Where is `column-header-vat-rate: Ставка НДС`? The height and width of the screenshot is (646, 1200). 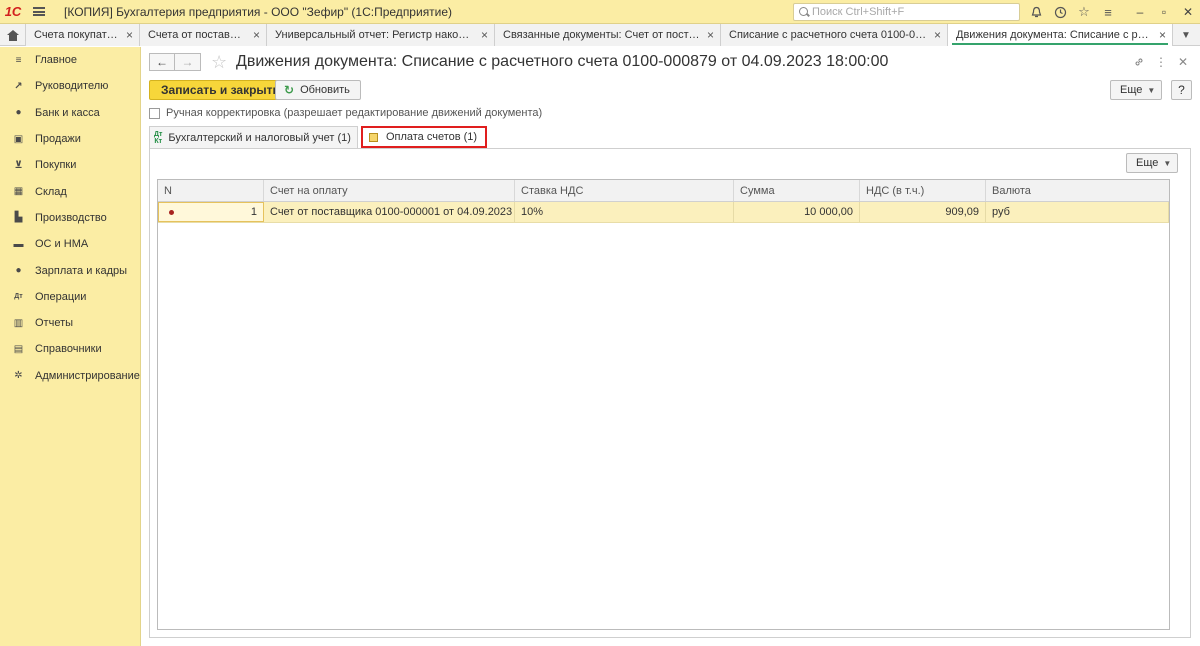 column-header-vat-rate: Ставка НДС is located at coordinates (624, 190).